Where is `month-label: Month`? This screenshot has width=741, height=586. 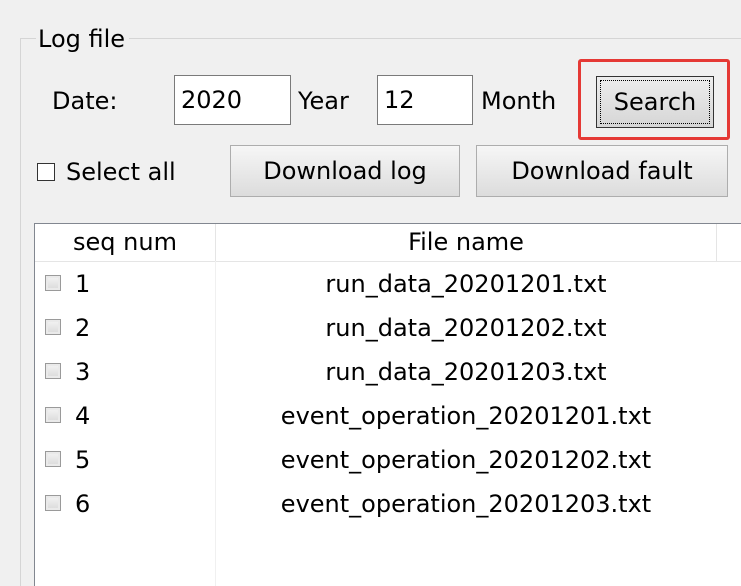 month-label: Month is located at coordinates (519, 101).